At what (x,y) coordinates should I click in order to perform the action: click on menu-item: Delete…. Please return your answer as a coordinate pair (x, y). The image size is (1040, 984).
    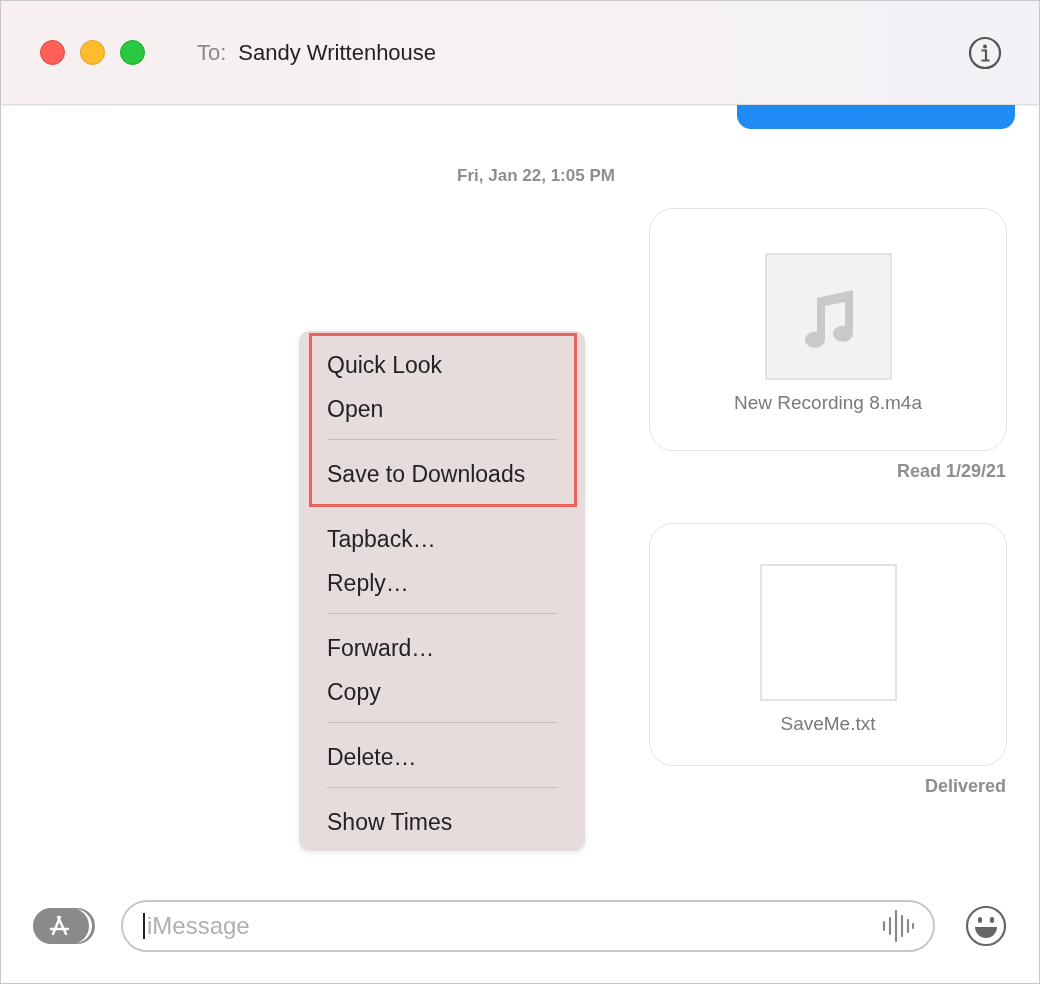
    Looking at the image, I should click on (442, 757).